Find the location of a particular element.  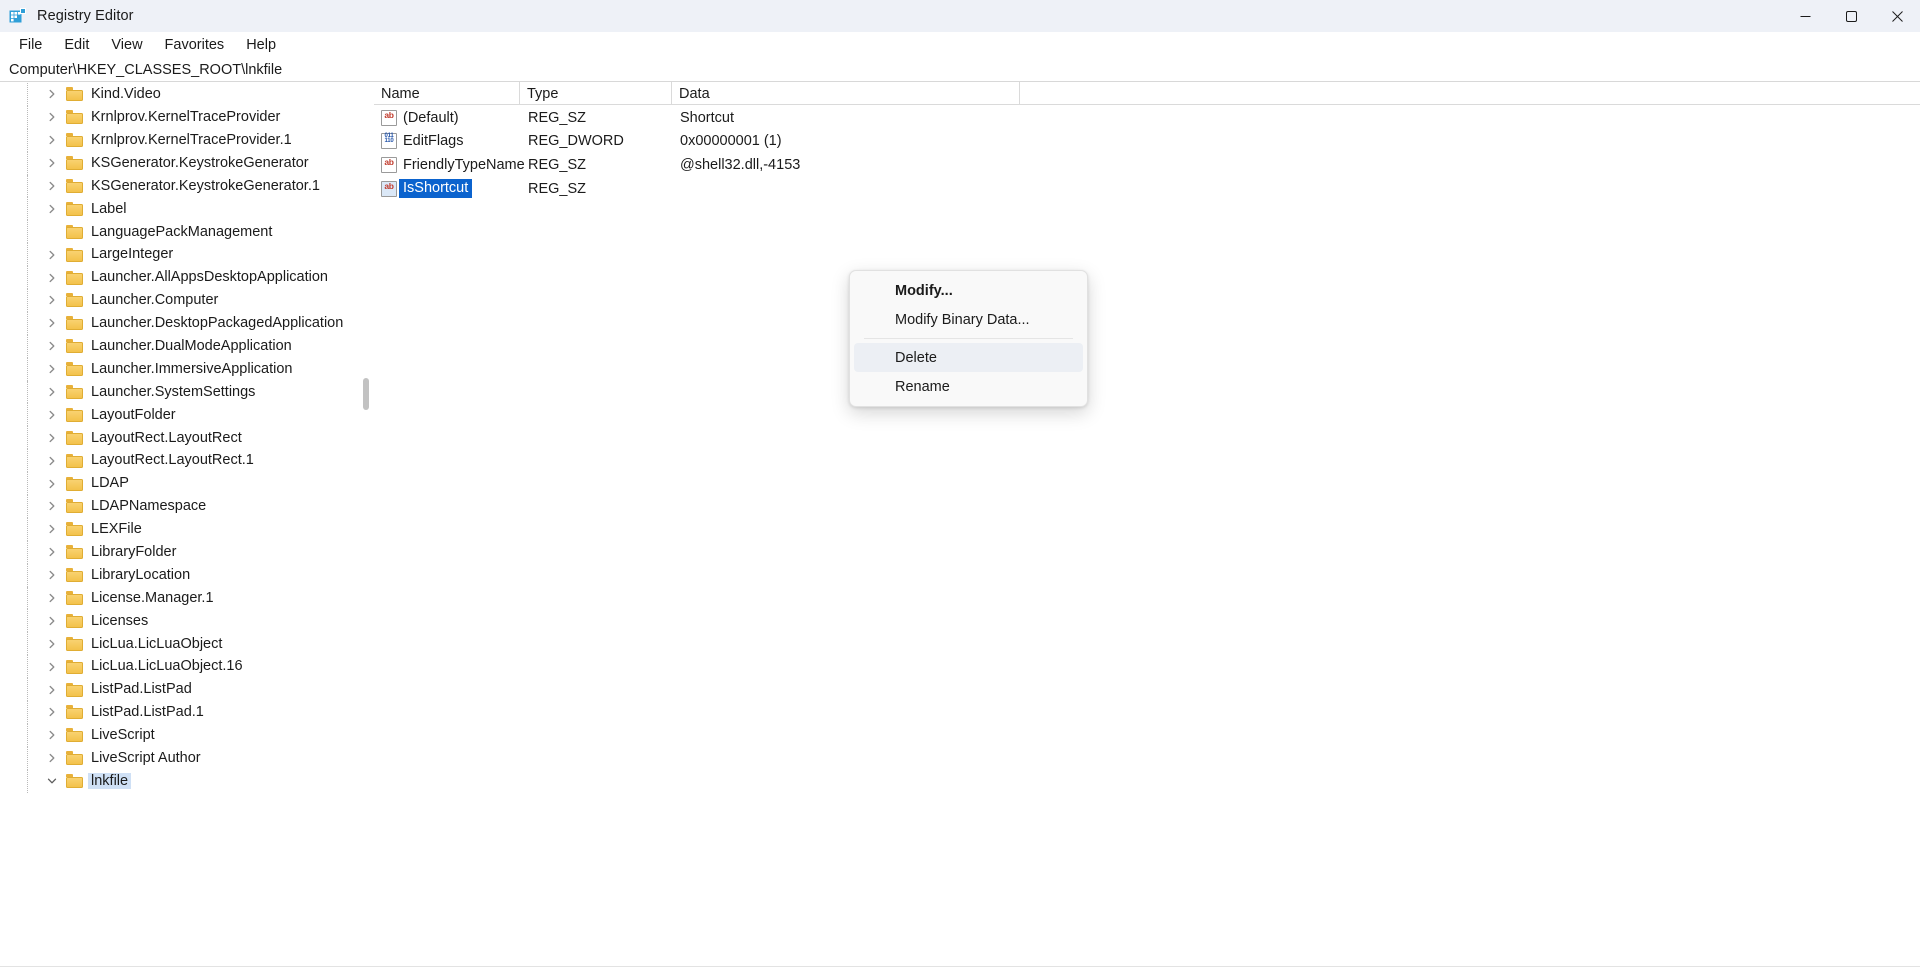

tree-item-largeinteger: LargeInteger is located at coordinates (179, 255).